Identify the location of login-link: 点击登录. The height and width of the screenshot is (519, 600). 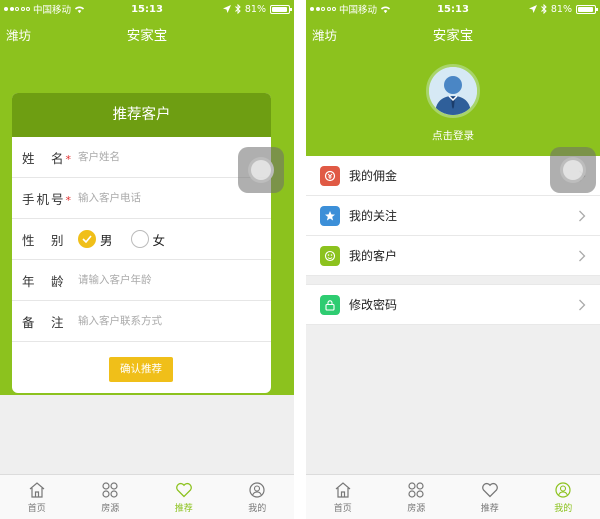
(453, 135).